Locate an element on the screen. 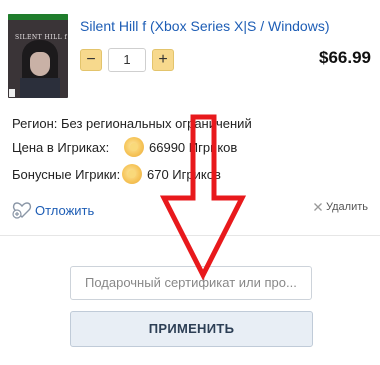  save-for-later-button: Отложить is located at coordinates (53, 210).